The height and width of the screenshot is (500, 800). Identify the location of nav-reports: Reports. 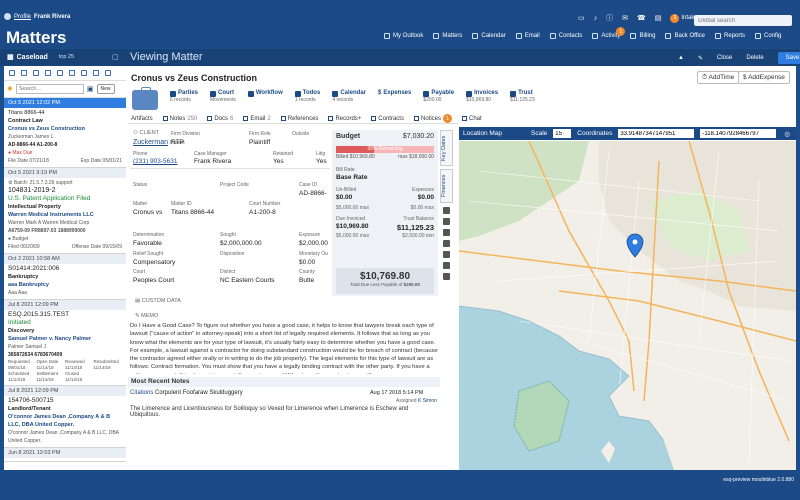
(730, 36).